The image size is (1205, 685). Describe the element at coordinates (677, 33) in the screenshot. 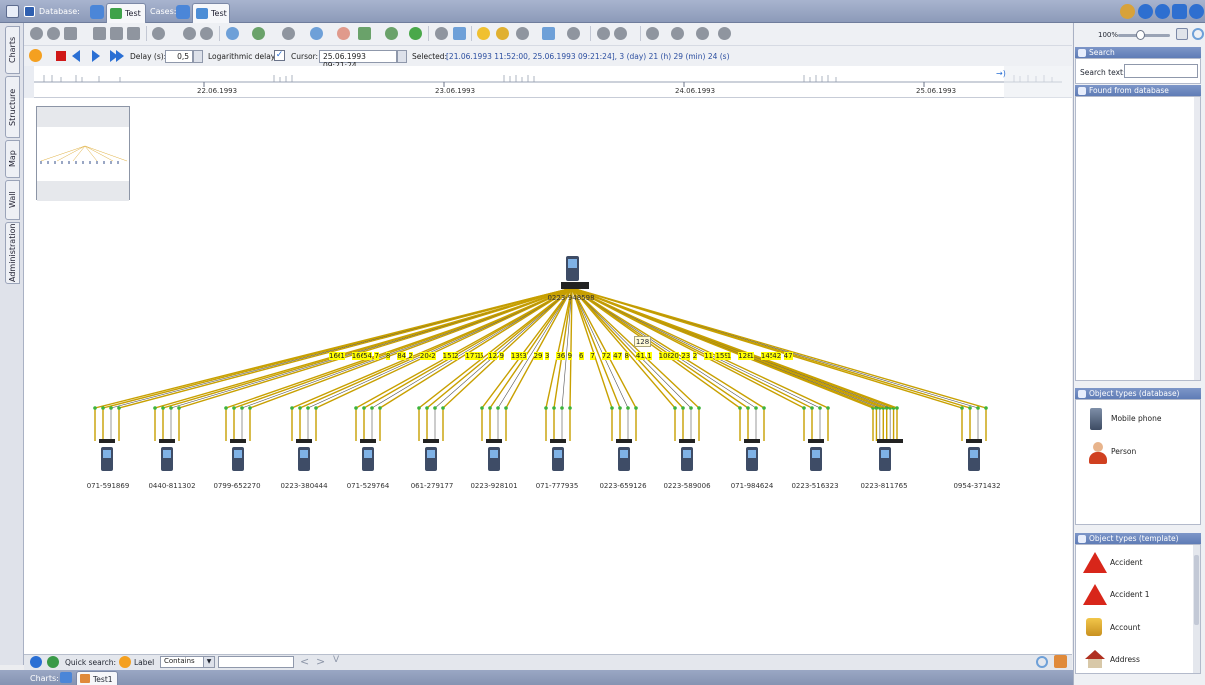

I see `zoom-icon` at that location.